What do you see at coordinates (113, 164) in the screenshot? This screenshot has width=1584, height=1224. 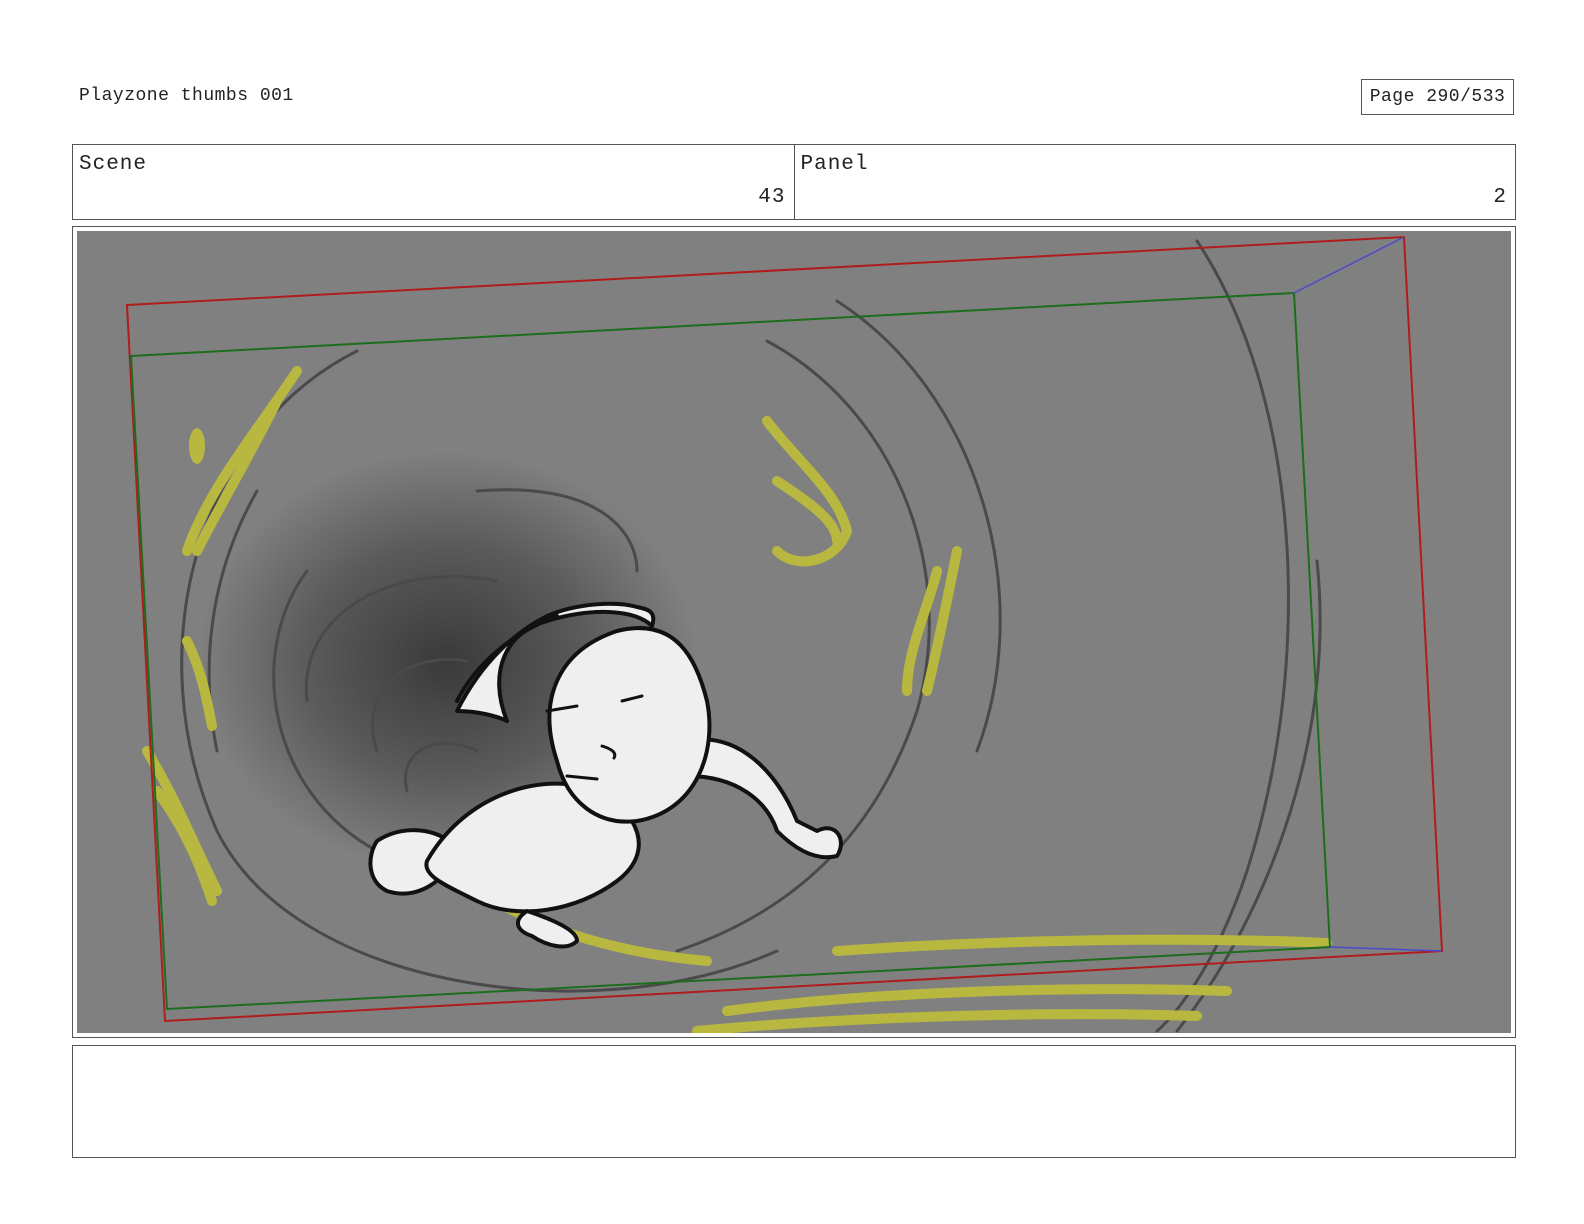 I see `scene-label: Scene` at bounding box center [113, 164].